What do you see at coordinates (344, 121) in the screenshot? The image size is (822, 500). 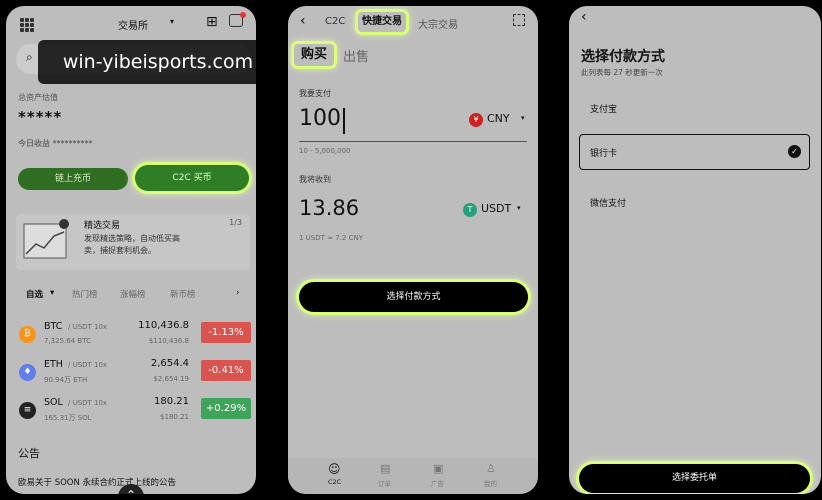 I see `text-cursor` at bounding box center [344, 121].